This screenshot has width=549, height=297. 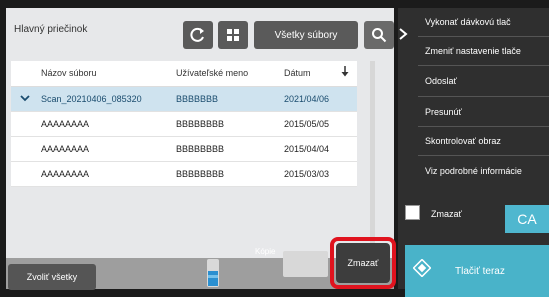 What do you see at coordinates (297, 73) in the screenshot?
I see `column-date: Dátum` at bounding box center [297, 73].